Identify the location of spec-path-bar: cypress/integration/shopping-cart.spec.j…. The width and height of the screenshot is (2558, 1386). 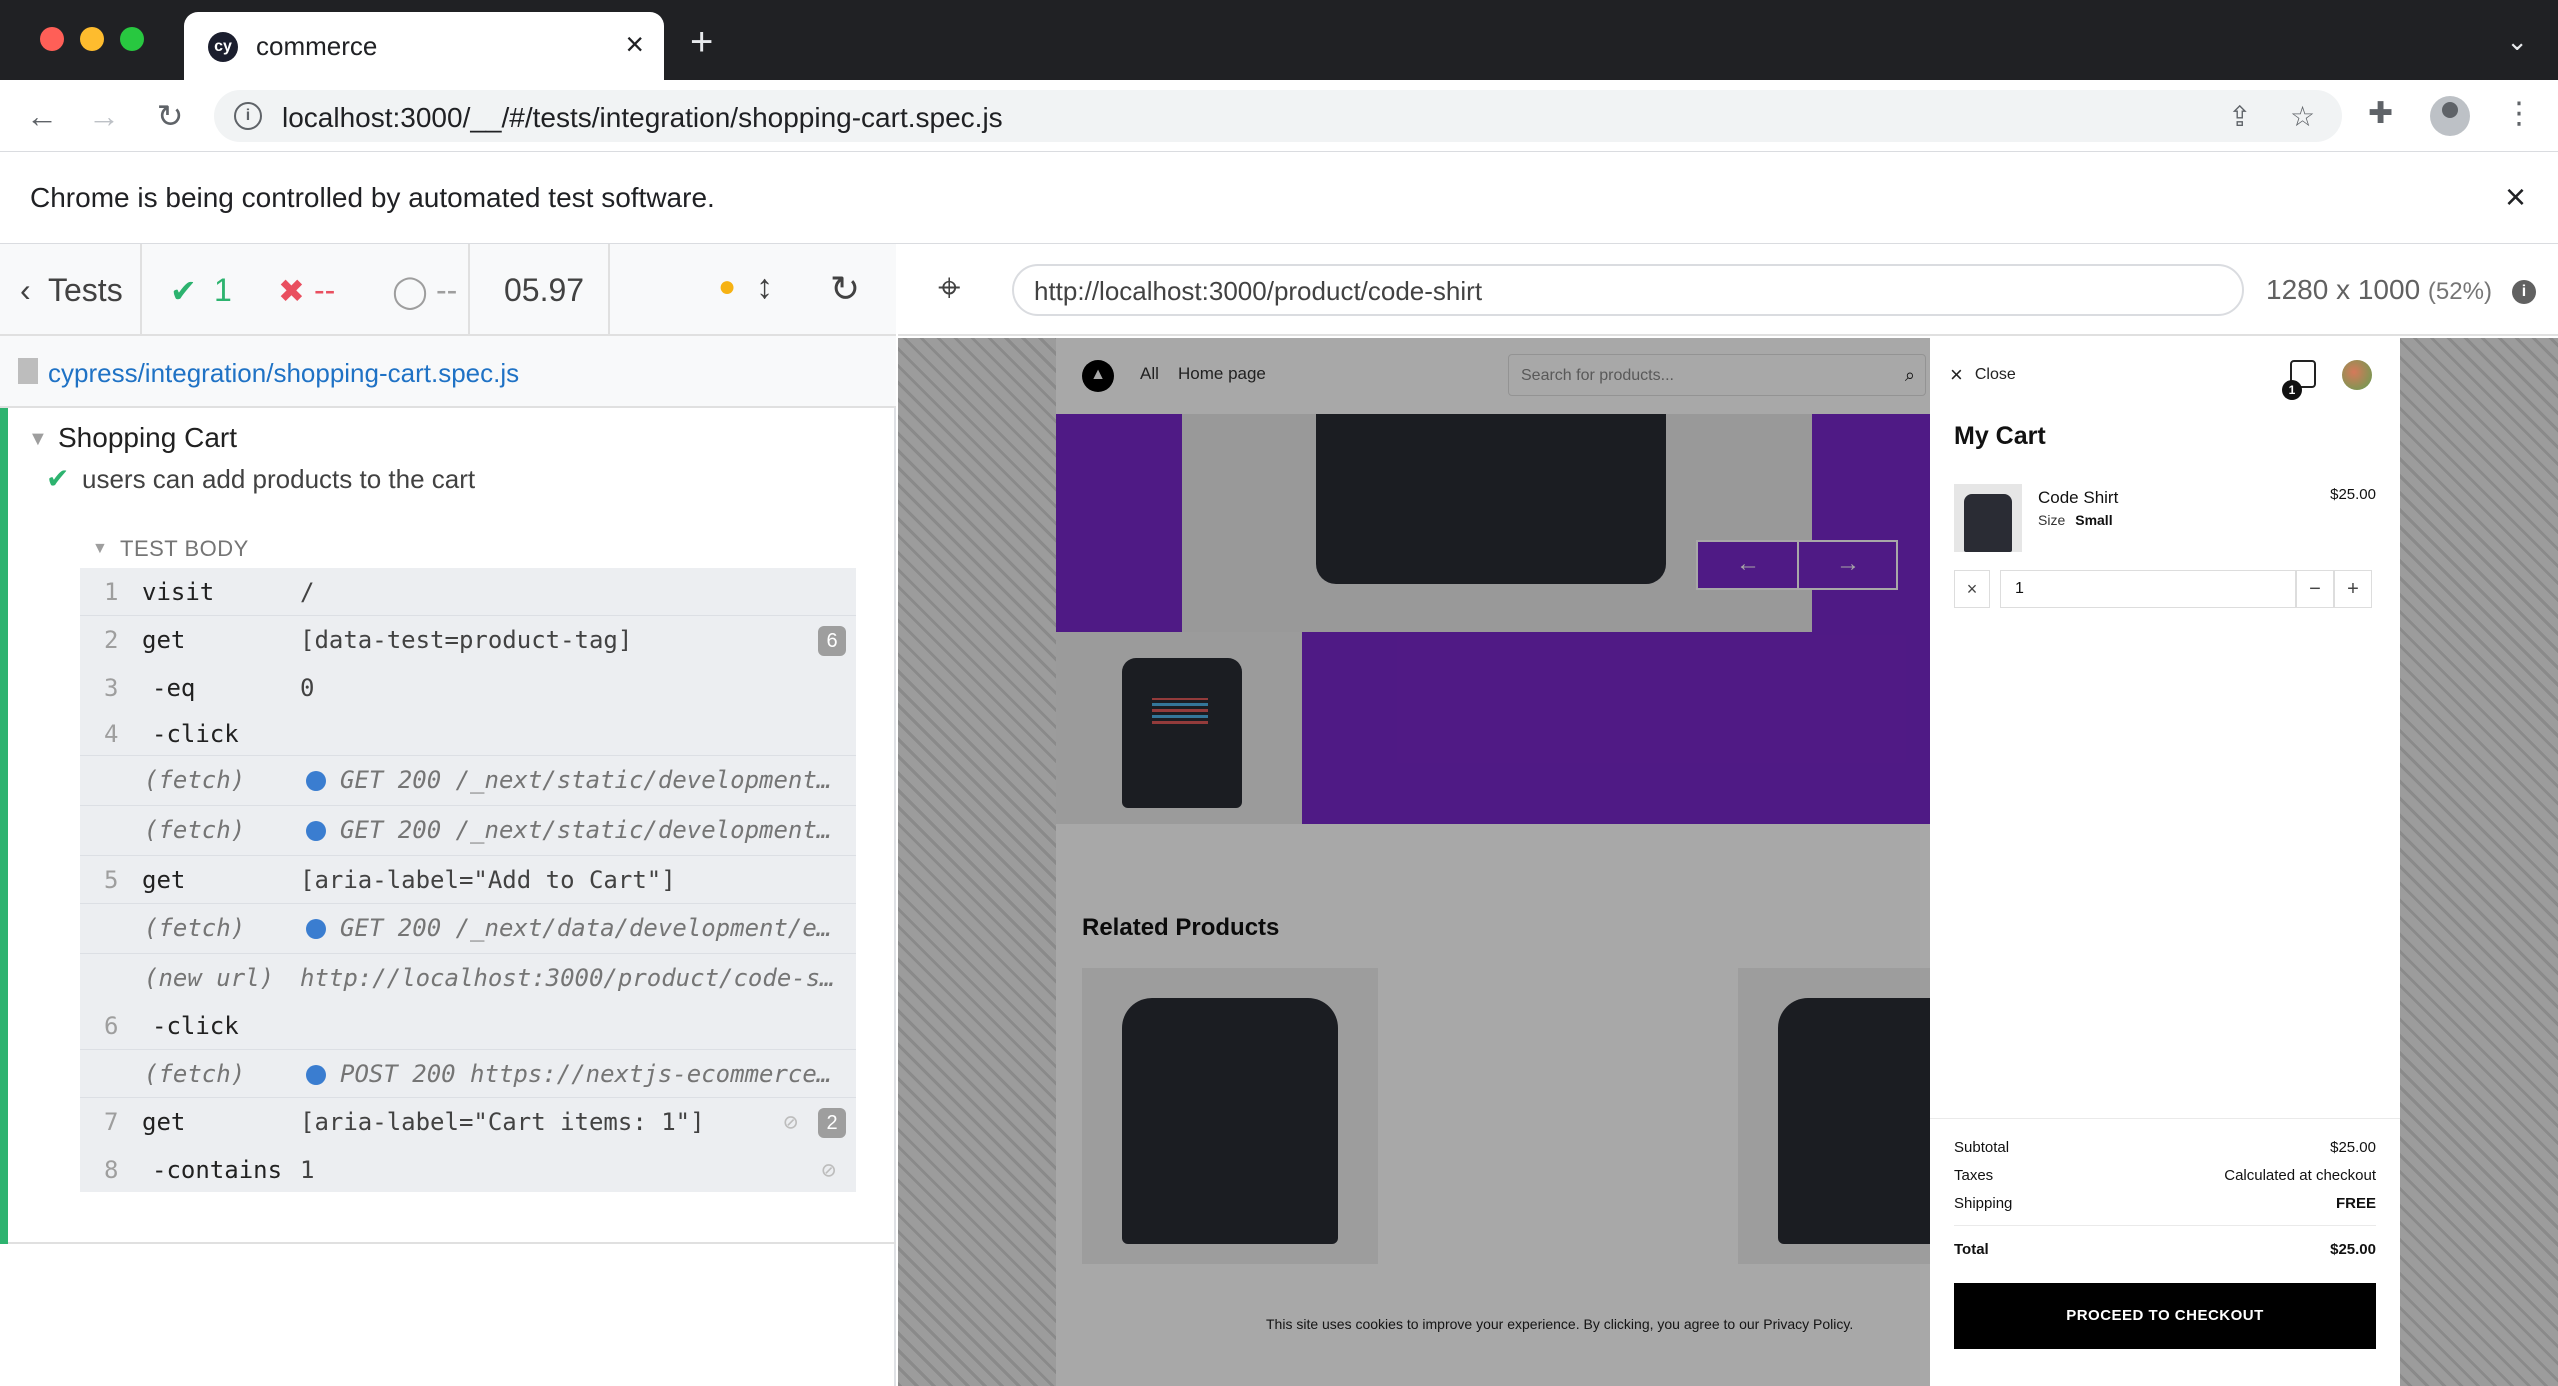
(448, 372).